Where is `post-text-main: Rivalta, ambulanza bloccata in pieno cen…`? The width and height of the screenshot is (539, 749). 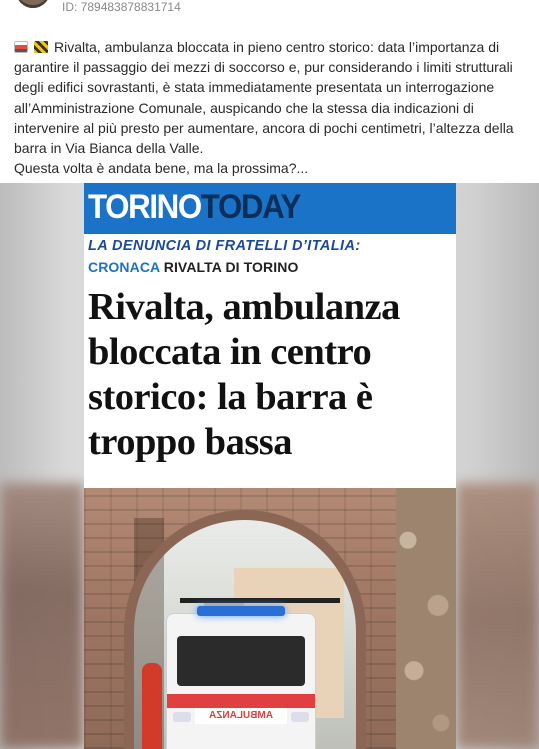 post-text-main: Rivalta, ambulanza bloccata in pieno cen… is located at coordinates (264, 98).